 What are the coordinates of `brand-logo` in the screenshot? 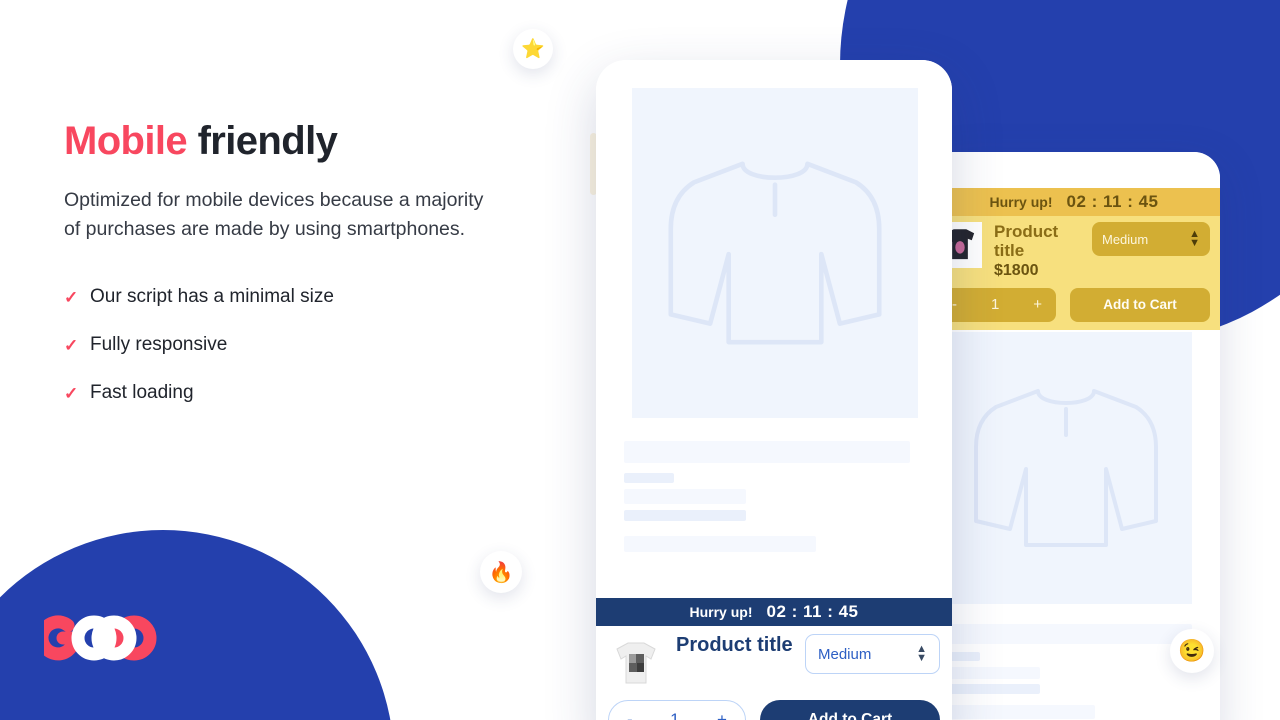 It's located at (100, 638).